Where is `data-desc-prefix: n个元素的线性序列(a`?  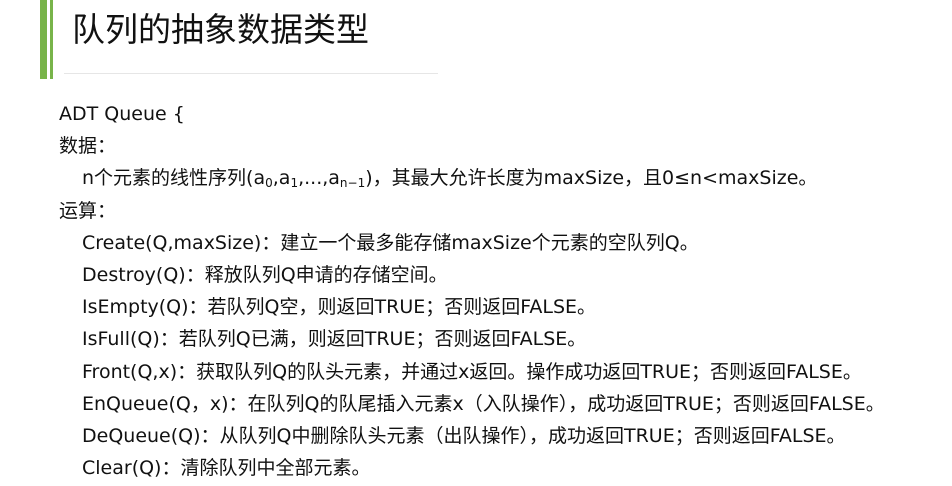
data-desc-prefix: n个元素的线性序列(a is located at coordinates (174, 178).